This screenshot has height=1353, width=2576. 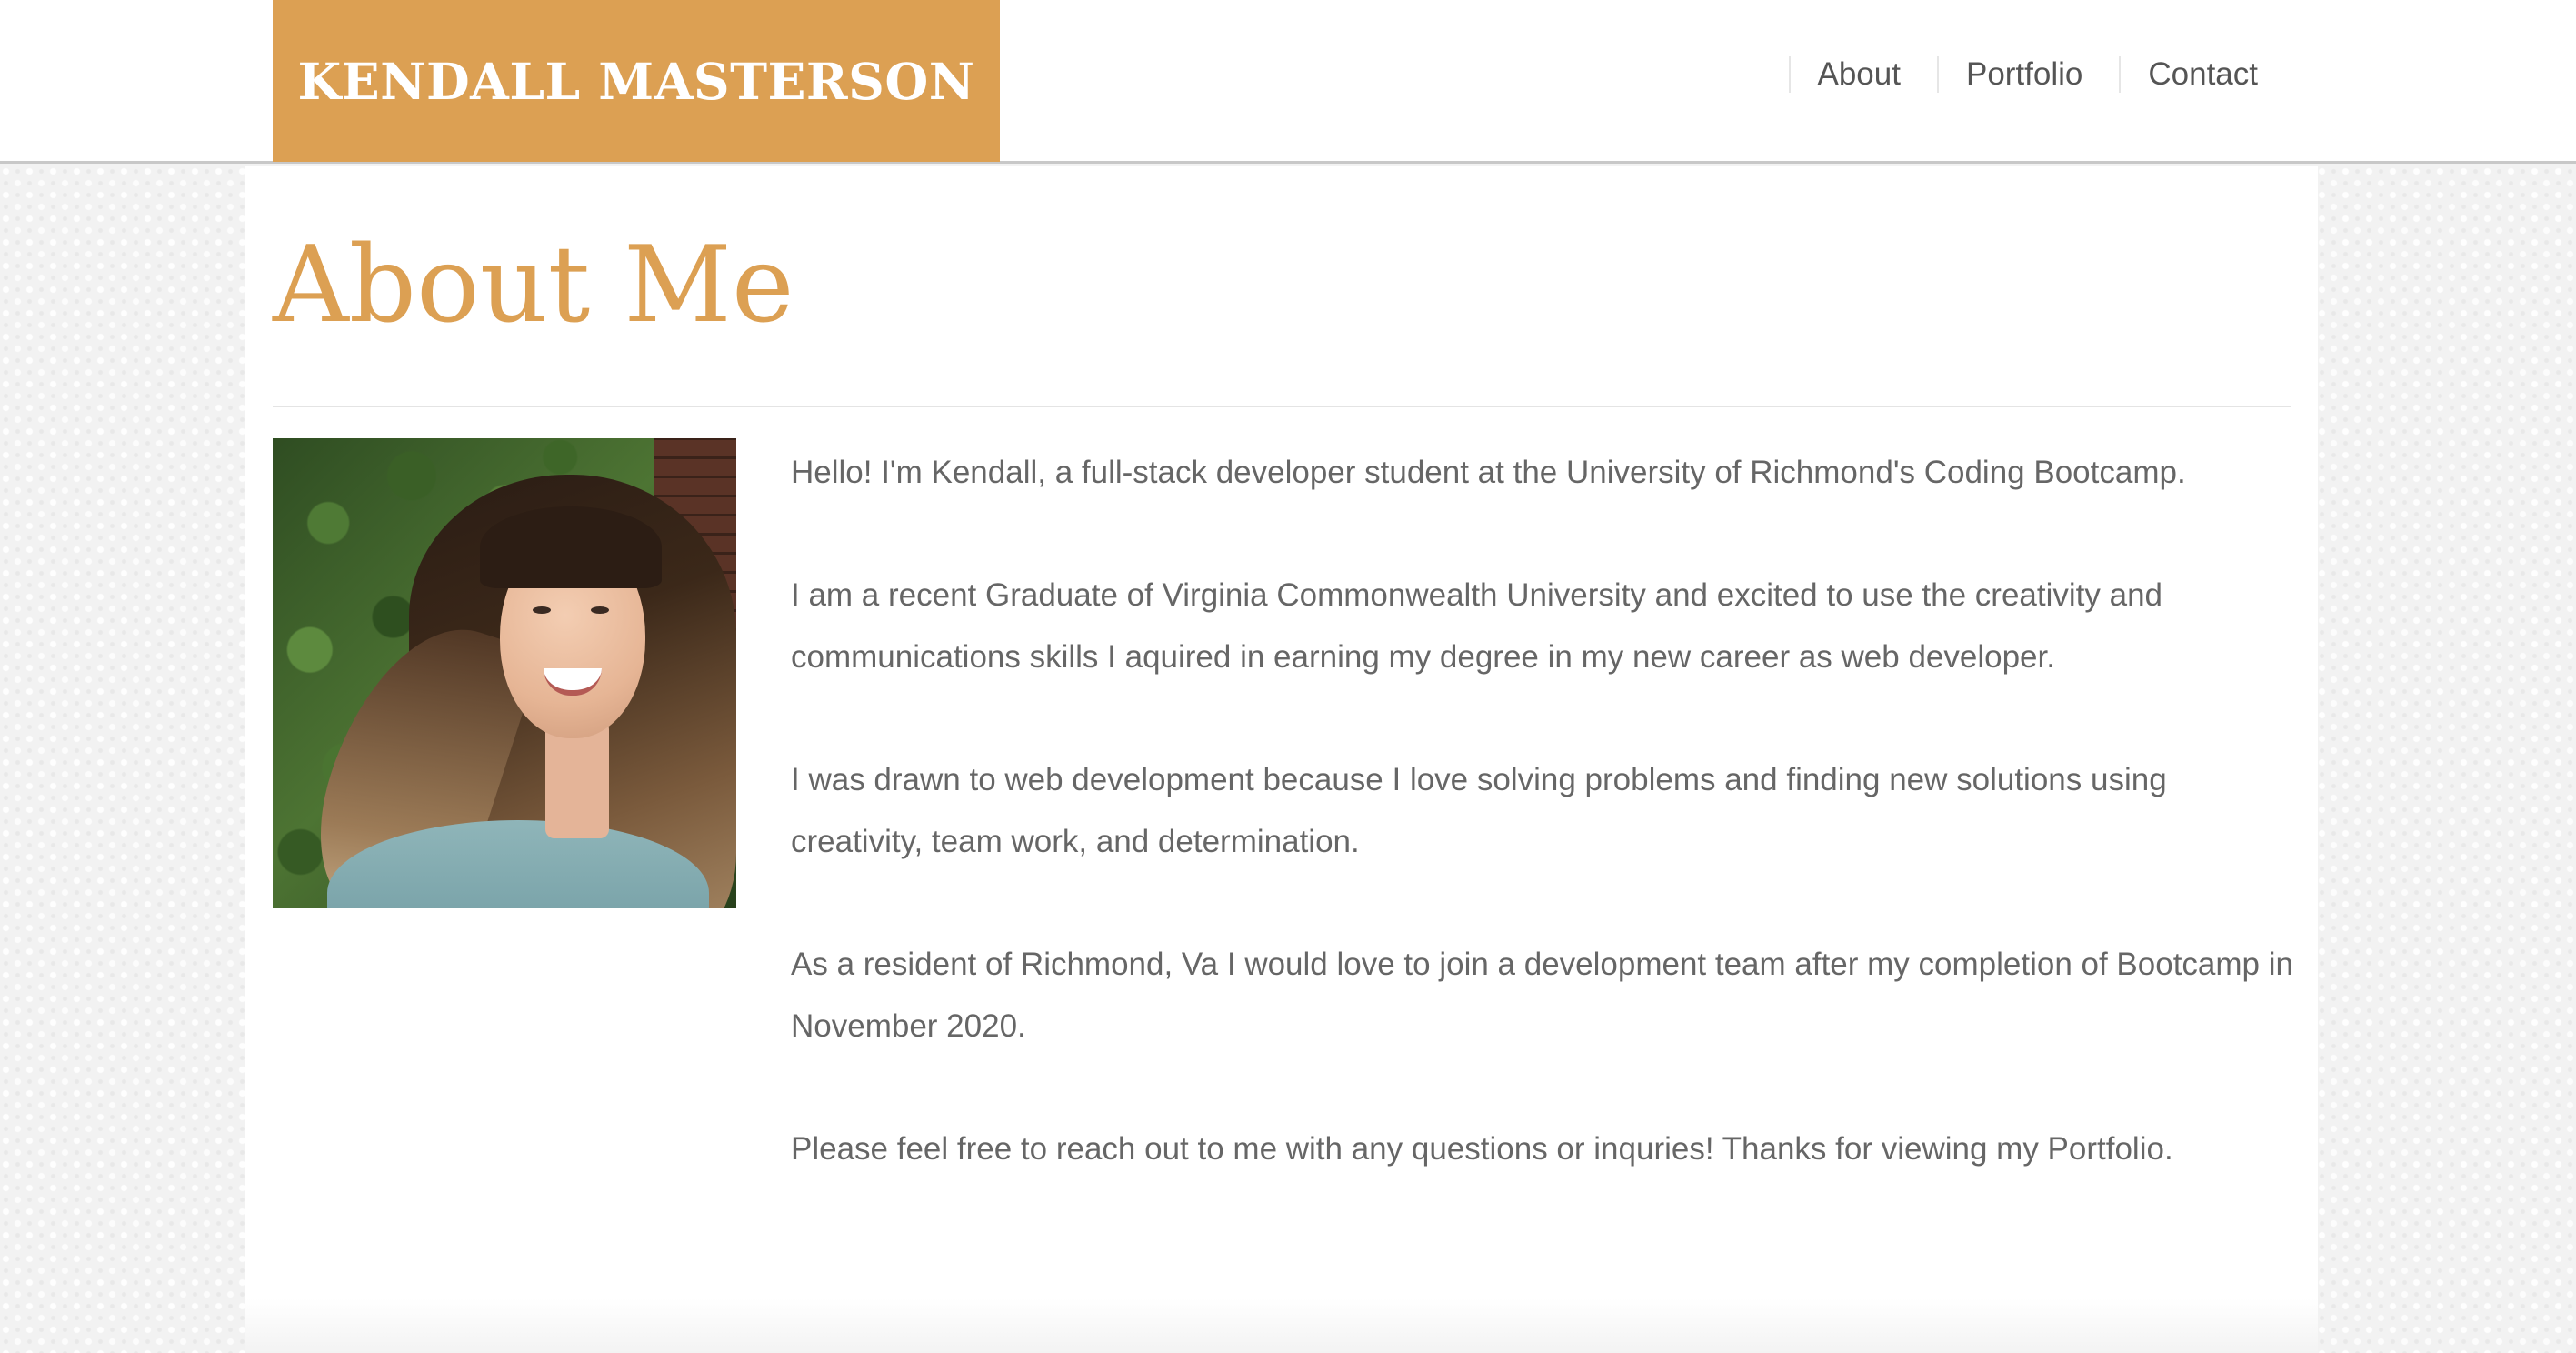 I want to click on main-nav: About Portfolio Contact, so click(x=2023, y=74).